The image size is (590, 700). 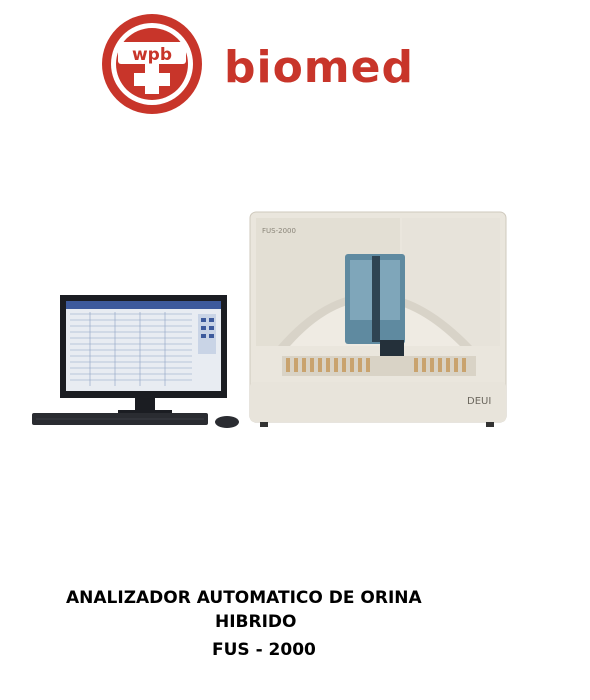 I want to click on brand-name: biomed, so click(x=319, y=67).